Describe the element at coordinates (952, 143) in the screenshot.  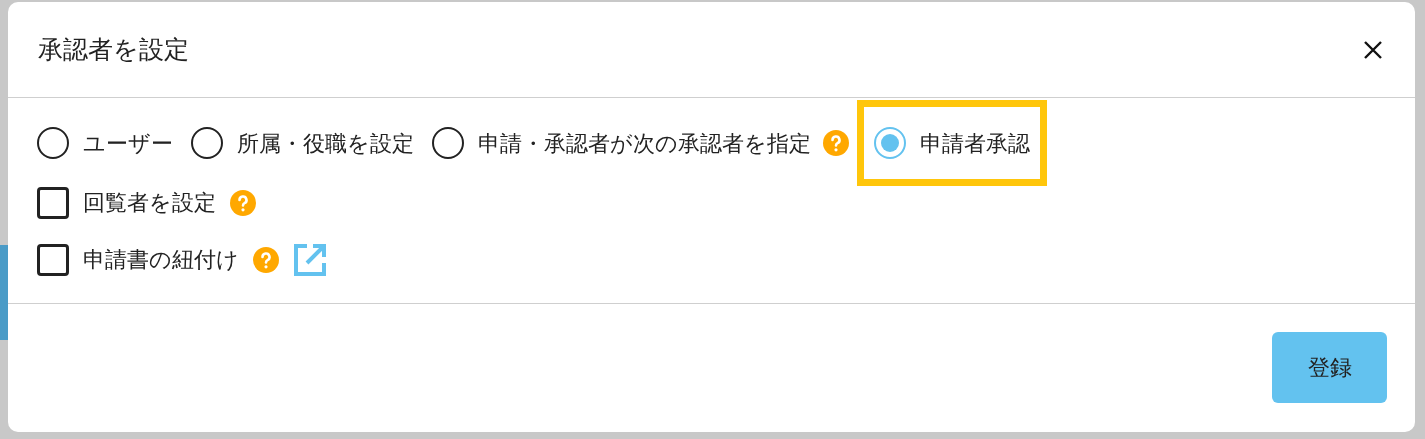
I see `radio-option: 申請者承認` at that location.